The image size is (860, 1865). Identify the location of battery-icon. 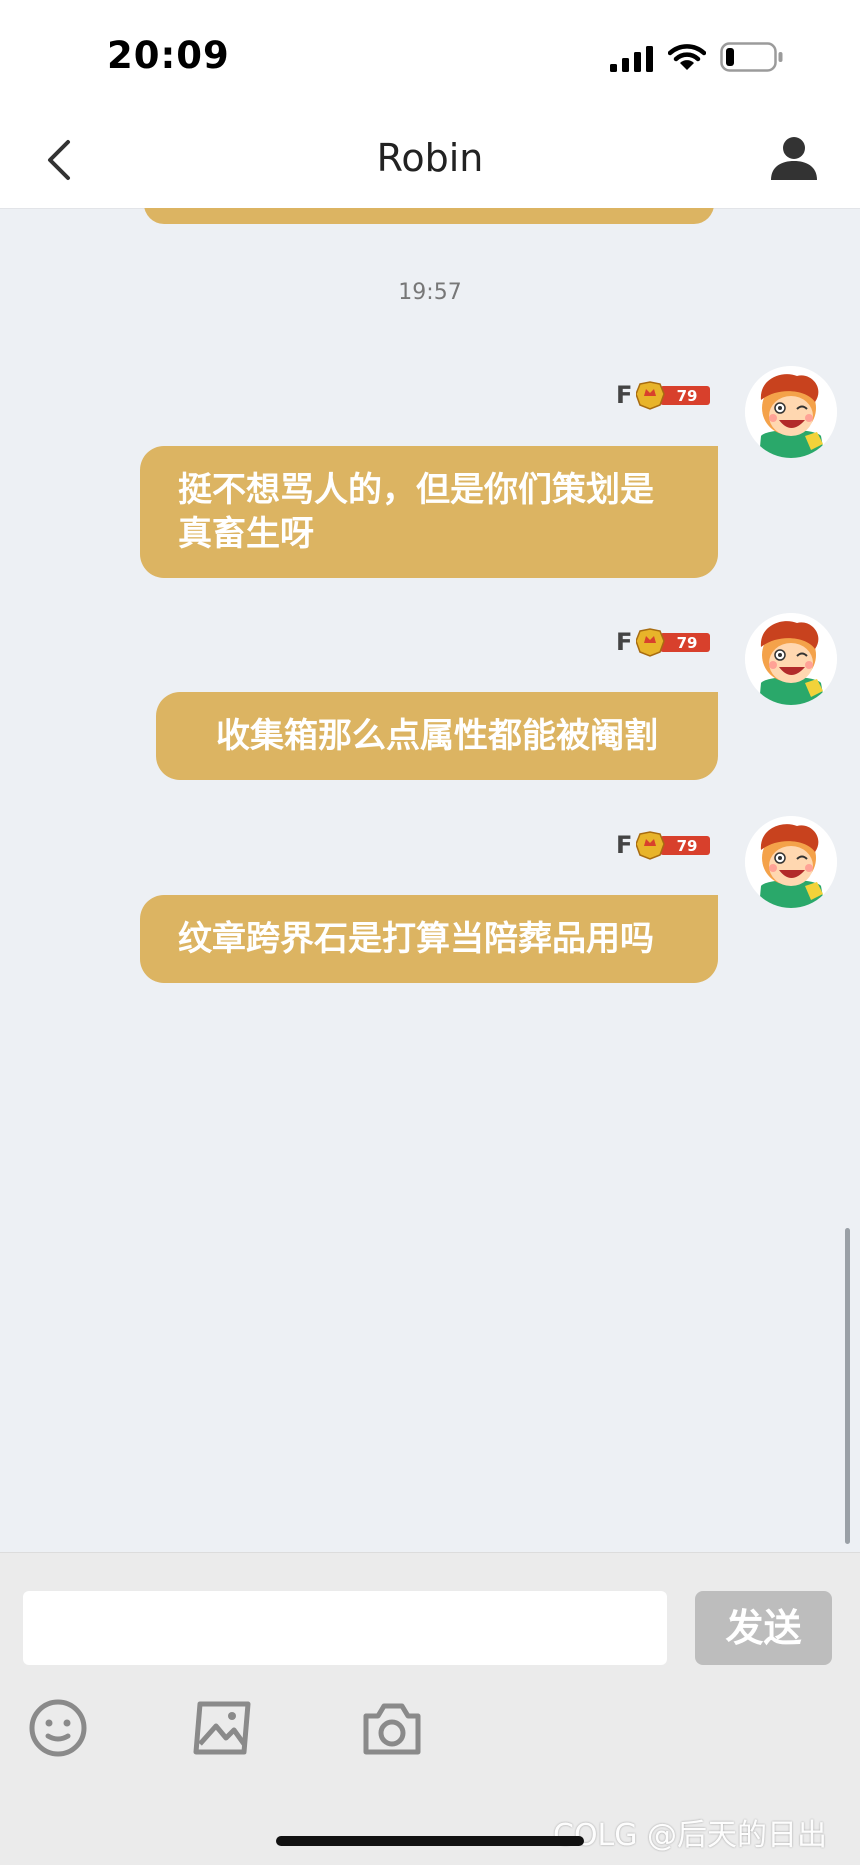
(751, 57).